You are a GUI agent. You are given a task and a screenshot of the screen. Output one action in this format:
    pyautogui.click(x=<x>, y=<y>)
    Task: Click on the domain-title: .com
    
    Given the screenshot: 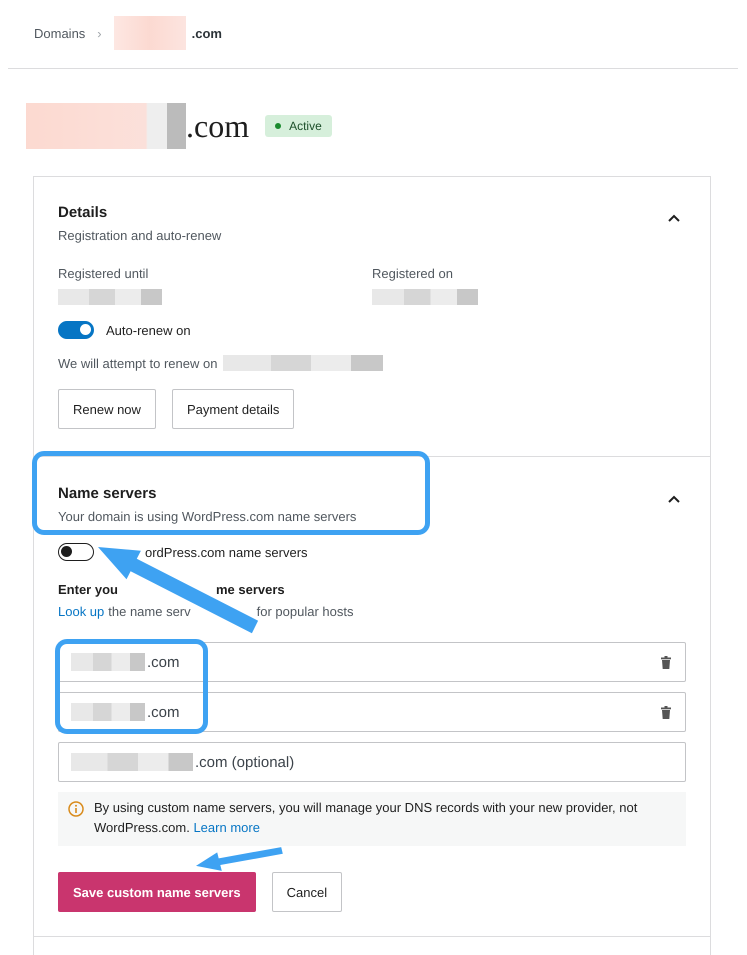 What is the action you would take?
    pyautogui.click(x=218, y=126)
    